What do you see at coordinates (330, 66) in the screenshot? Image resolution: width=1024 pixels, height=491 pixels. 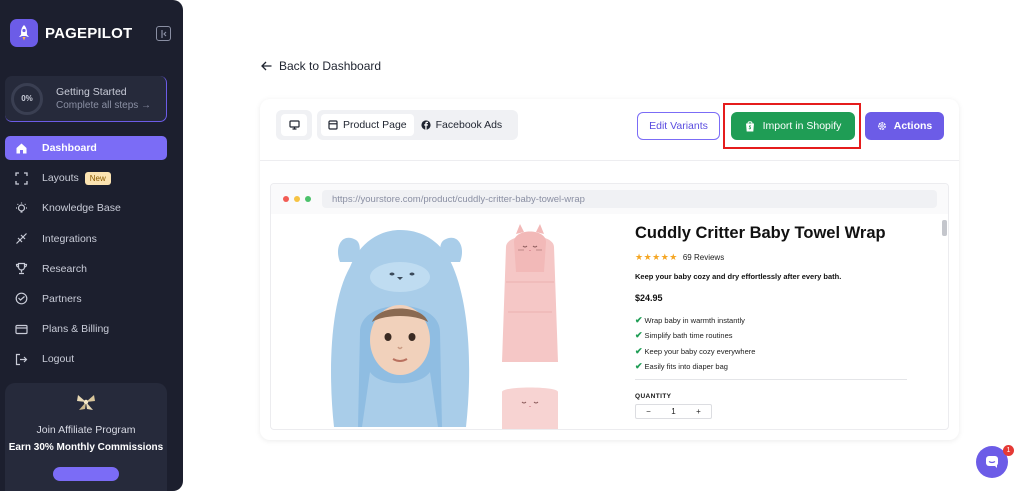 I see `back-link-label: Back to Dashboard` at bounding box center [330, 66].